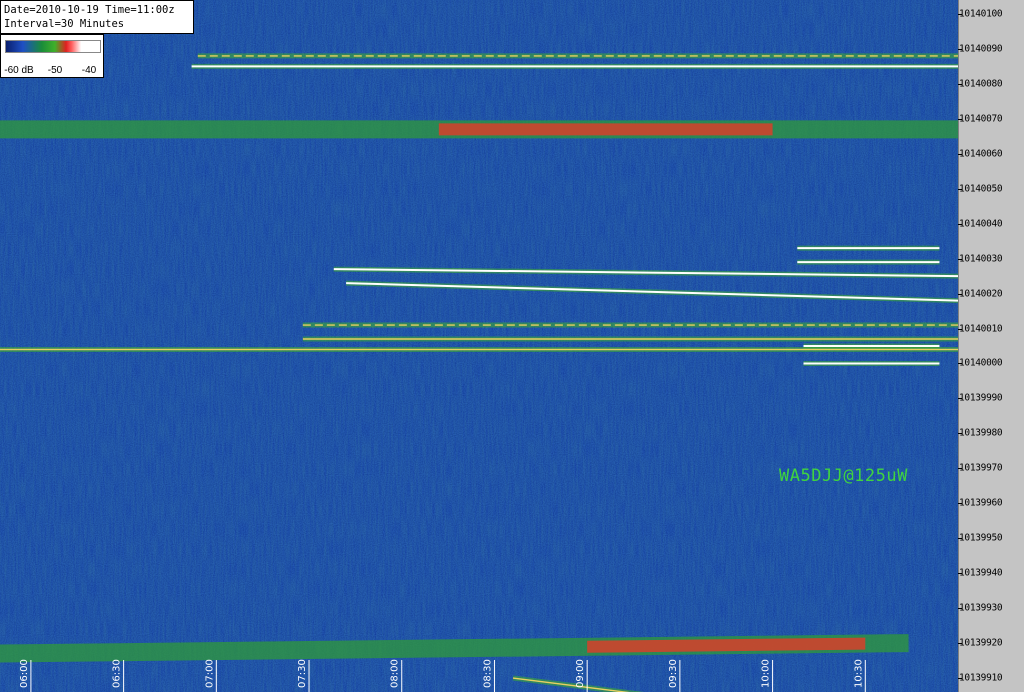 This screenshot has height=692, width=1024. I want to click on freq-tick-label: 10140070, so click(981, 119).